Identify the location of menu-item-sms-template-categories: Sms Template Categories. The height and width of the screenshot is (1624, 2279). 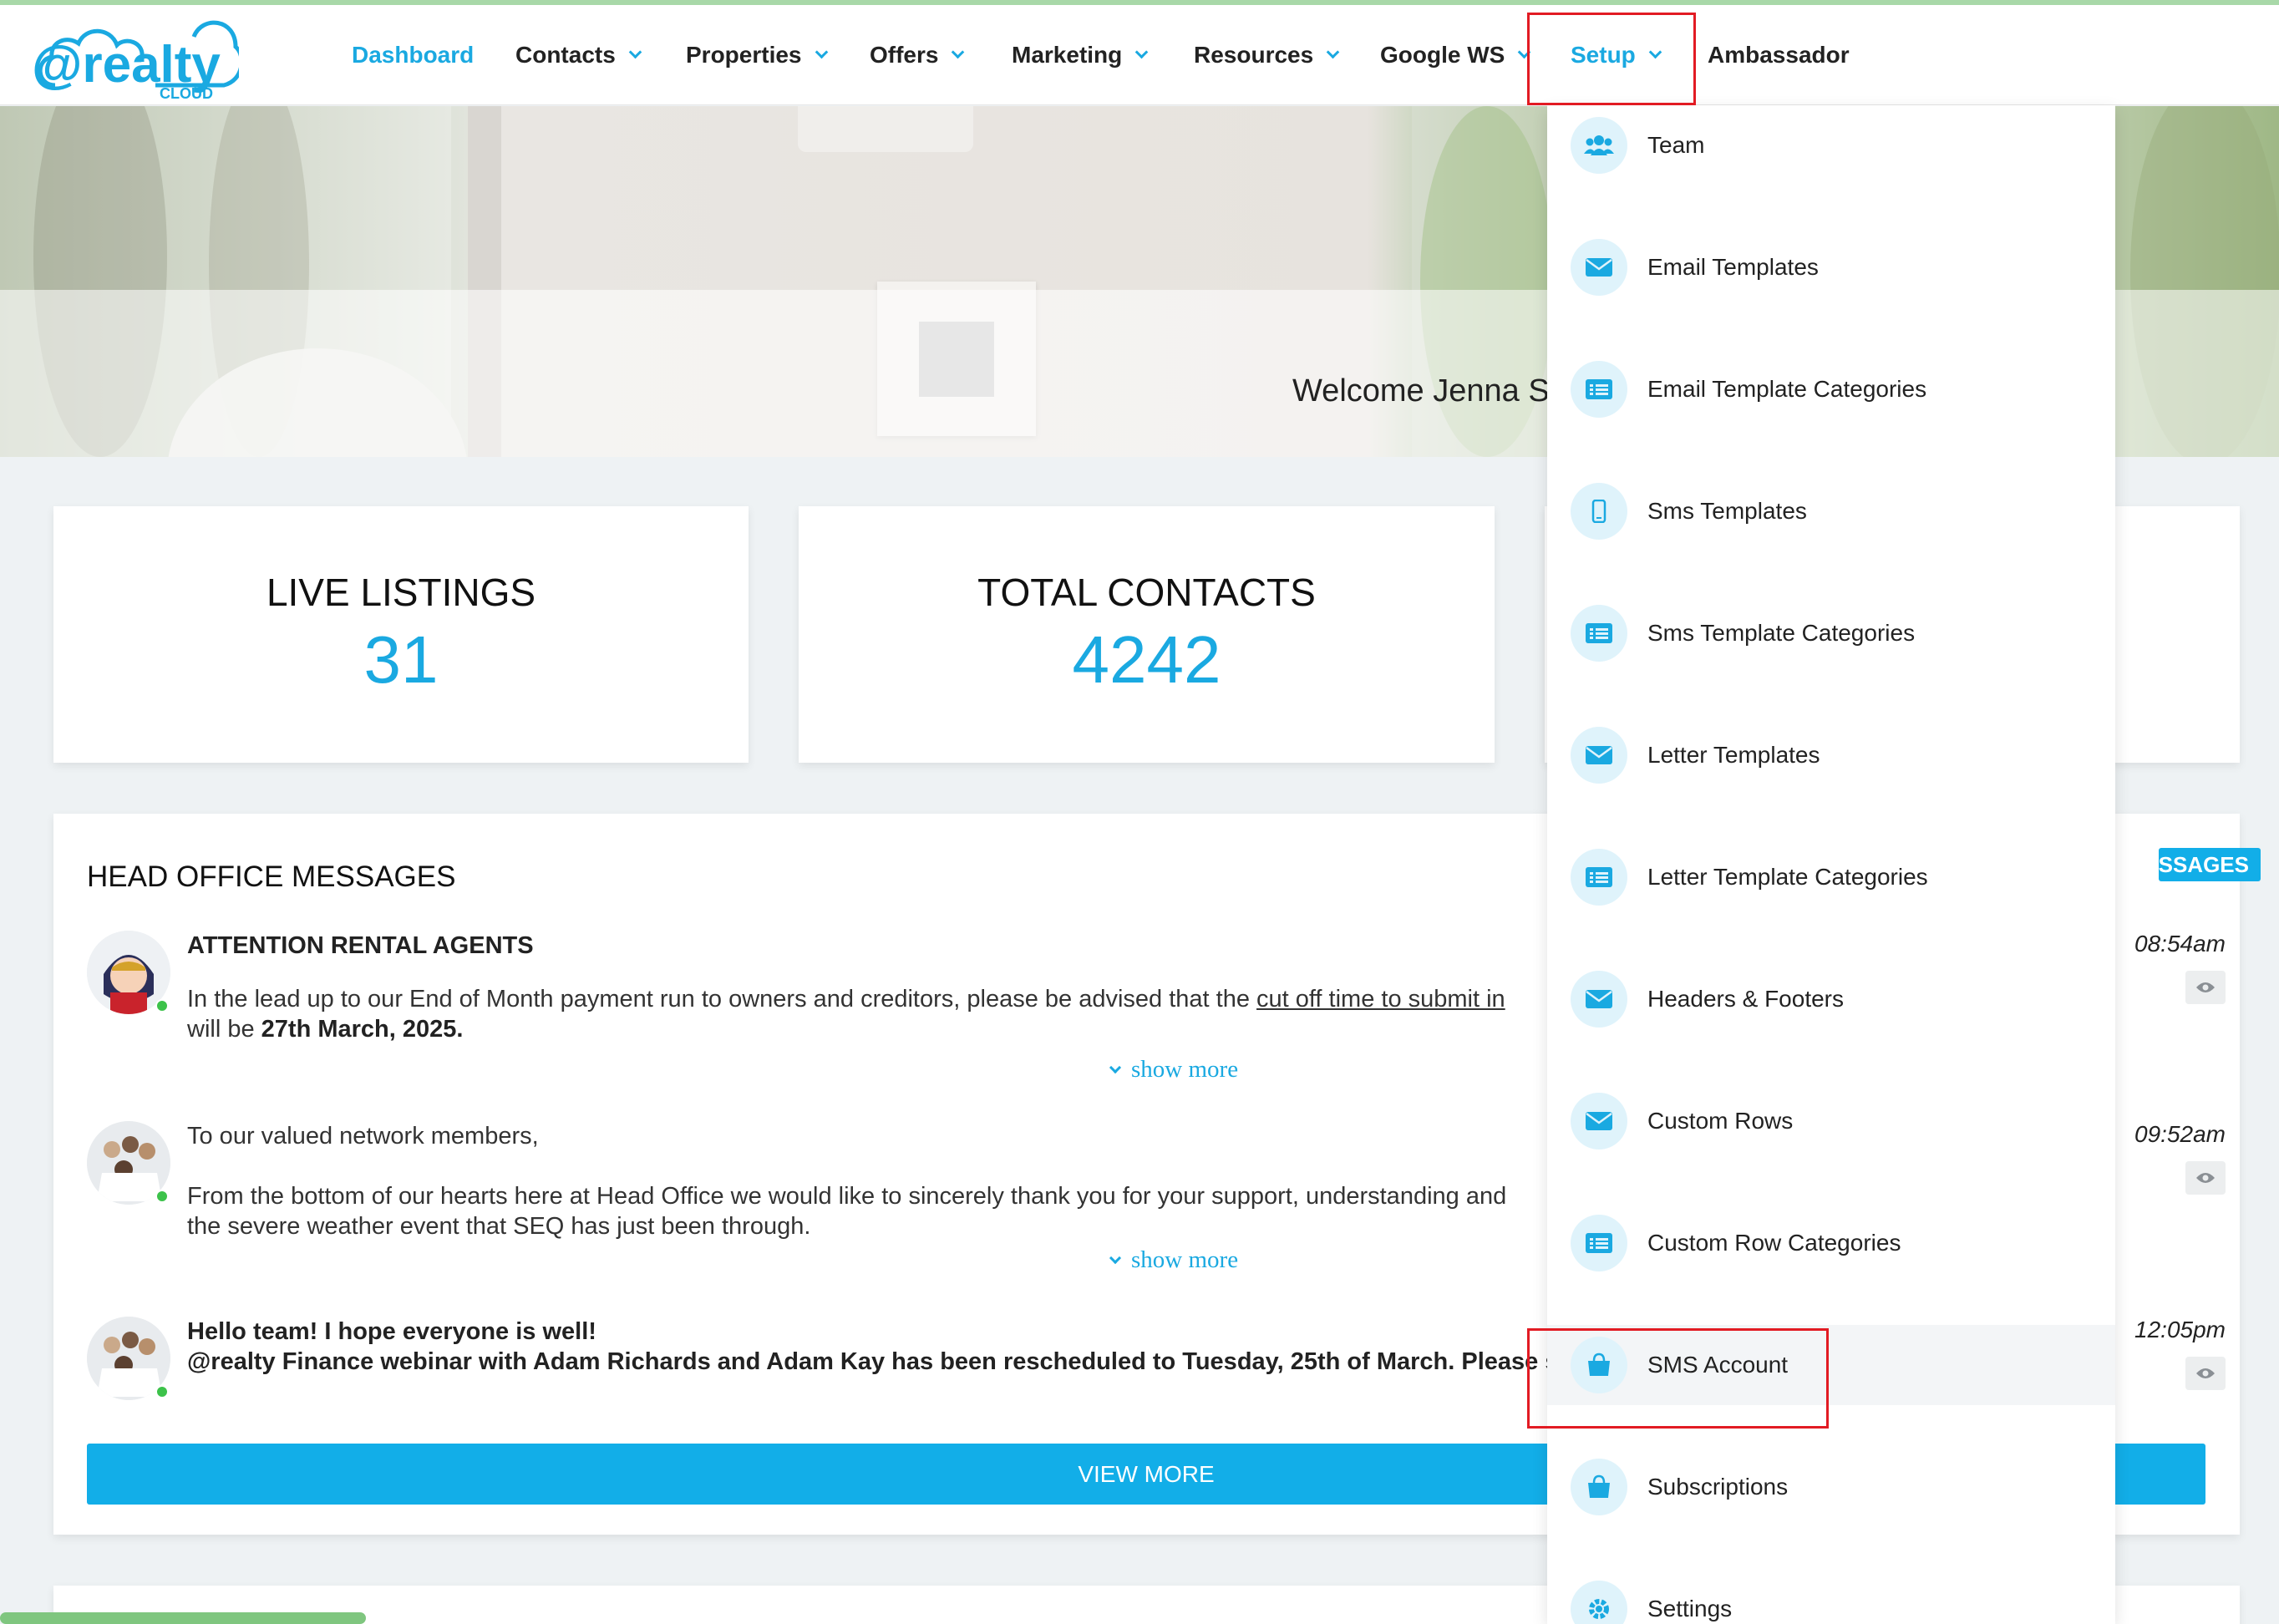
(1831, 633).